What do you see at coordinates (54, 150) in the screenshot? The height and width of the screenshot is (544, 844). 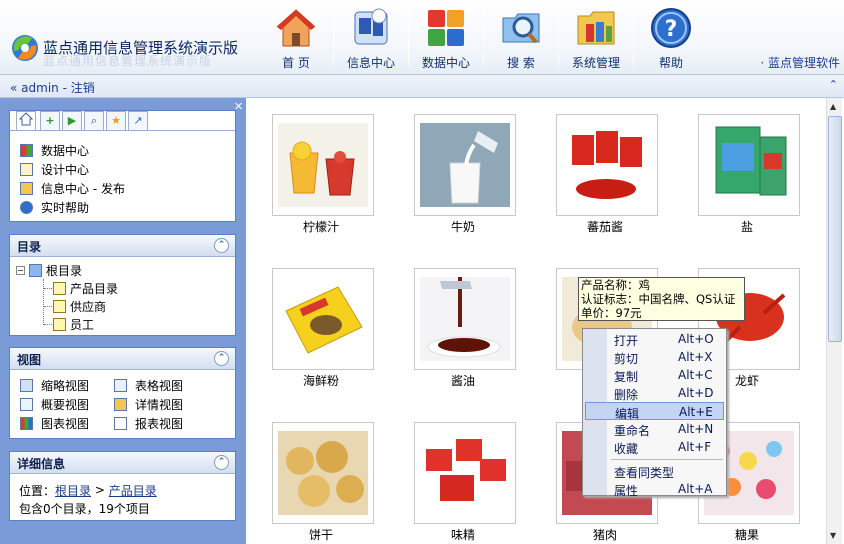 I see `quick-item-data: 数据中心` at bounding box center [54, 150].